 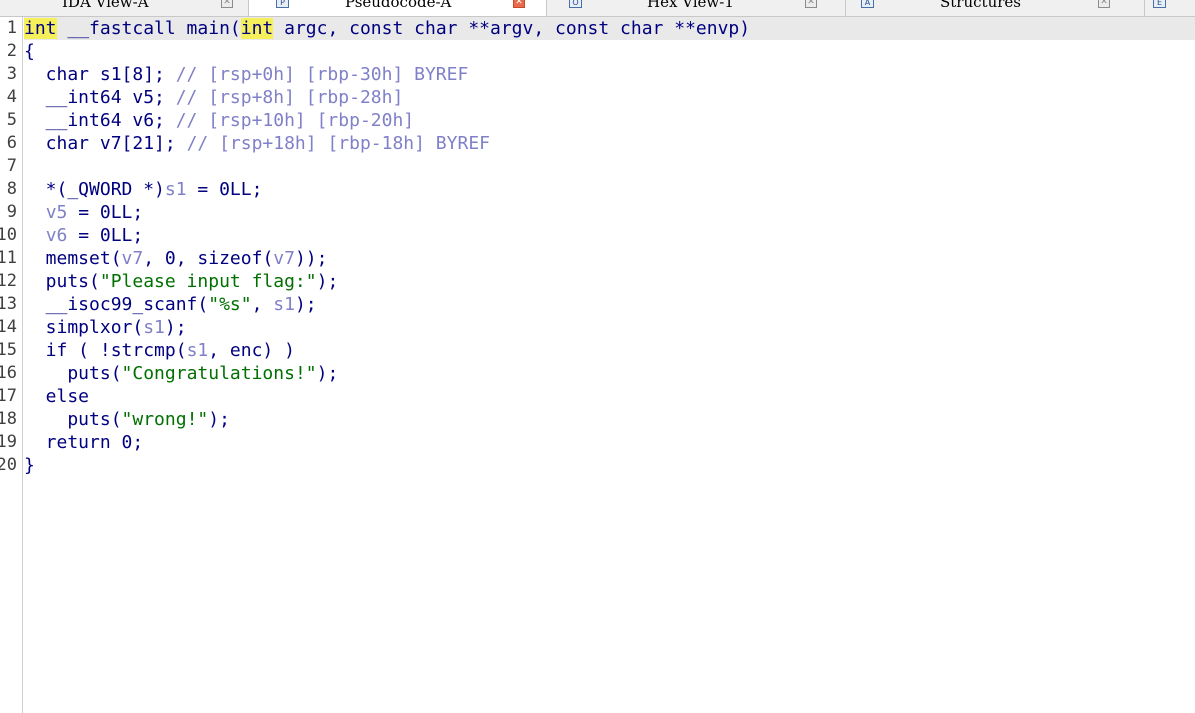 What do you see at coordinates (609, 235) in the screenshot?
I see `code-line: v6 = 0LL;` at bounding box center [609, 235].